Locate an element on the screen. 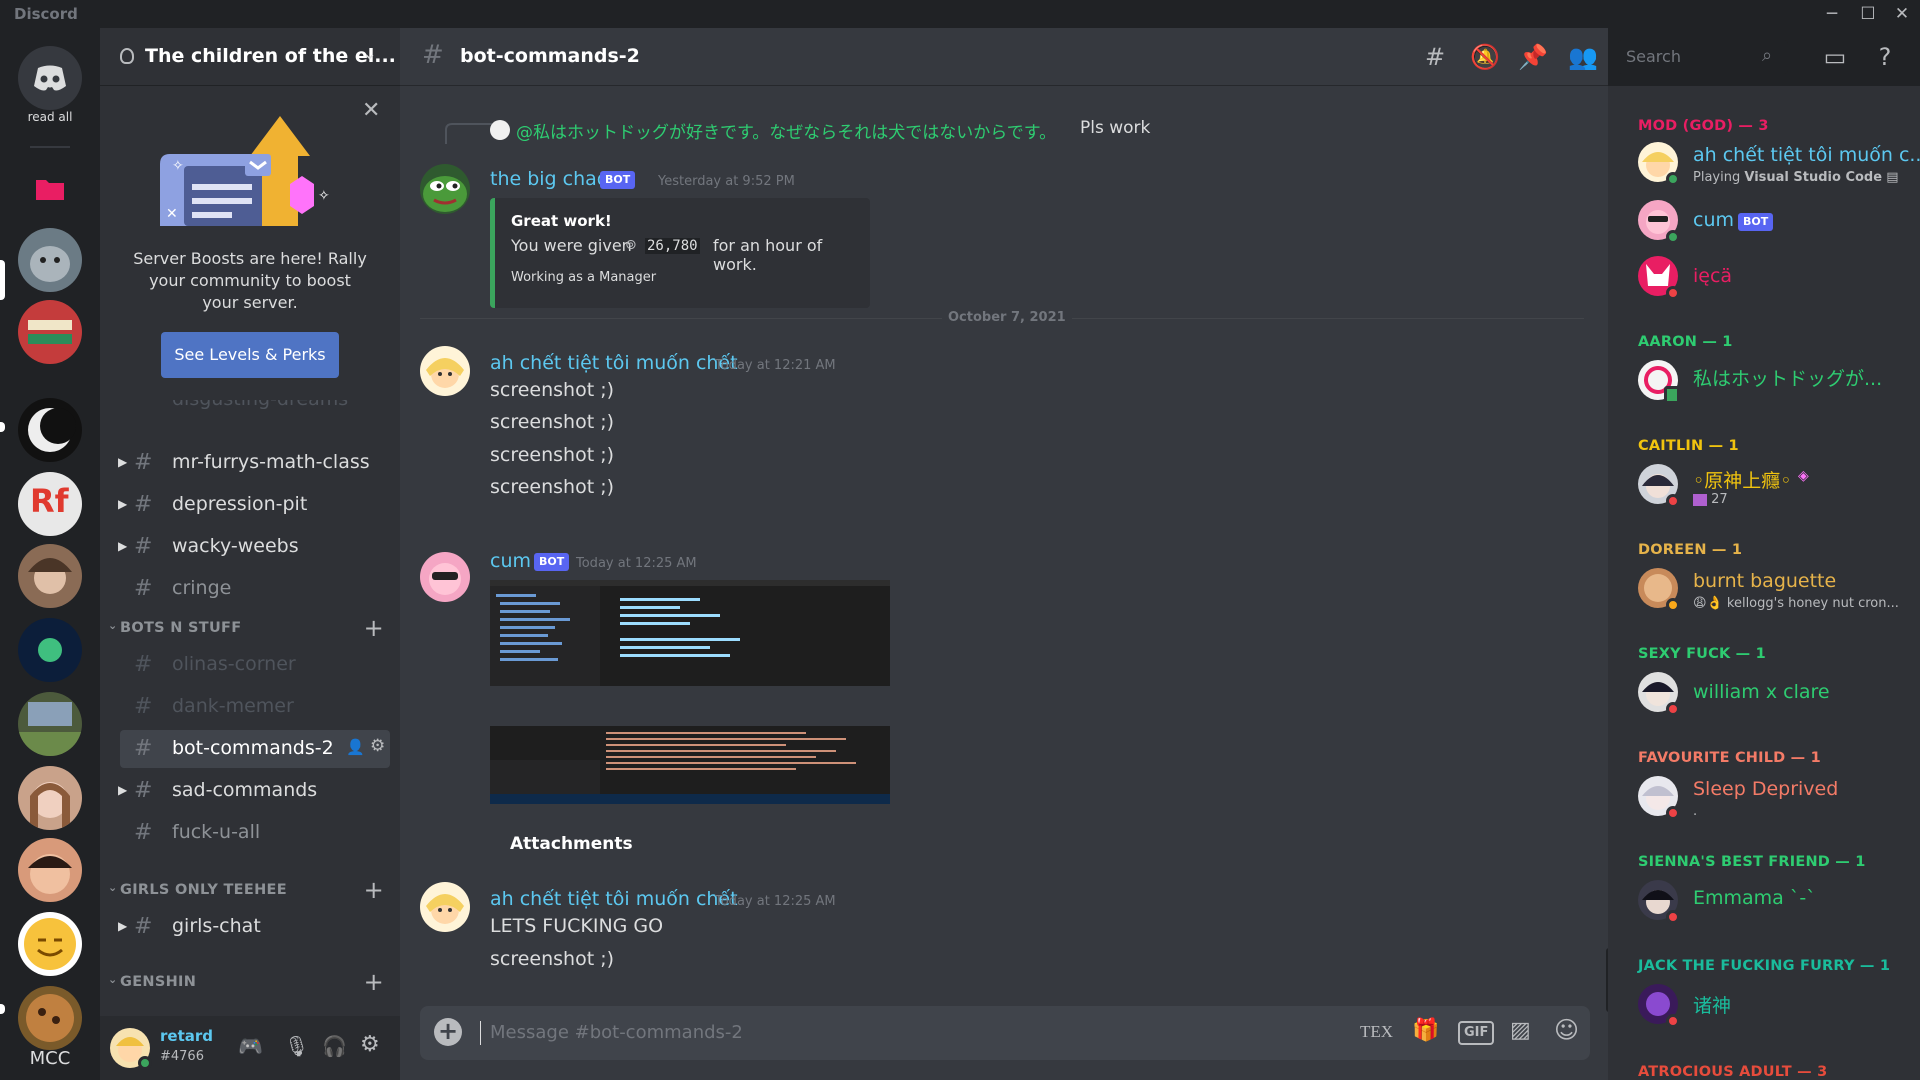  guild-rf: Rf is located at coordinates (50, 504).